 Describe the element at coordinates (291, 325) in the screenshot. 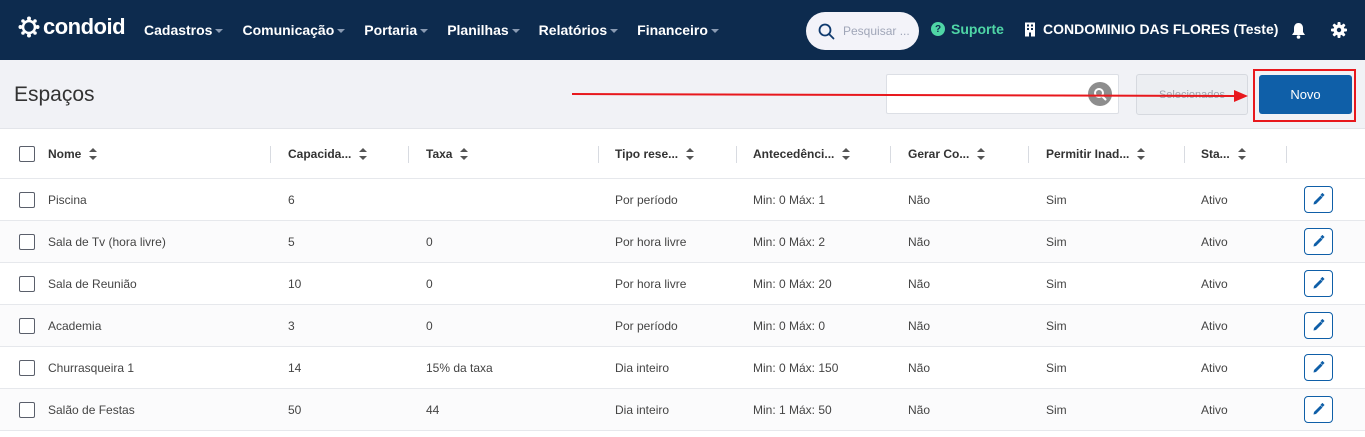

I see `table-cell: 3` at that location.